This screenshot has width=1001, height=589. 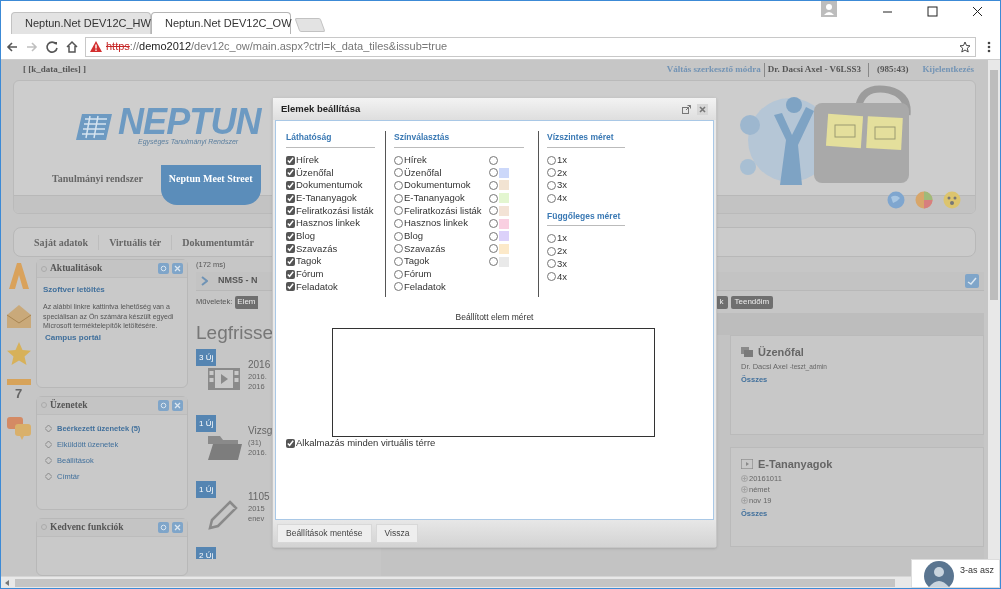 What do you see at coordinates (494, 318) in the screenshot?
I see `preview-label: Beállított elem méret` at bounding box center [494, 318].